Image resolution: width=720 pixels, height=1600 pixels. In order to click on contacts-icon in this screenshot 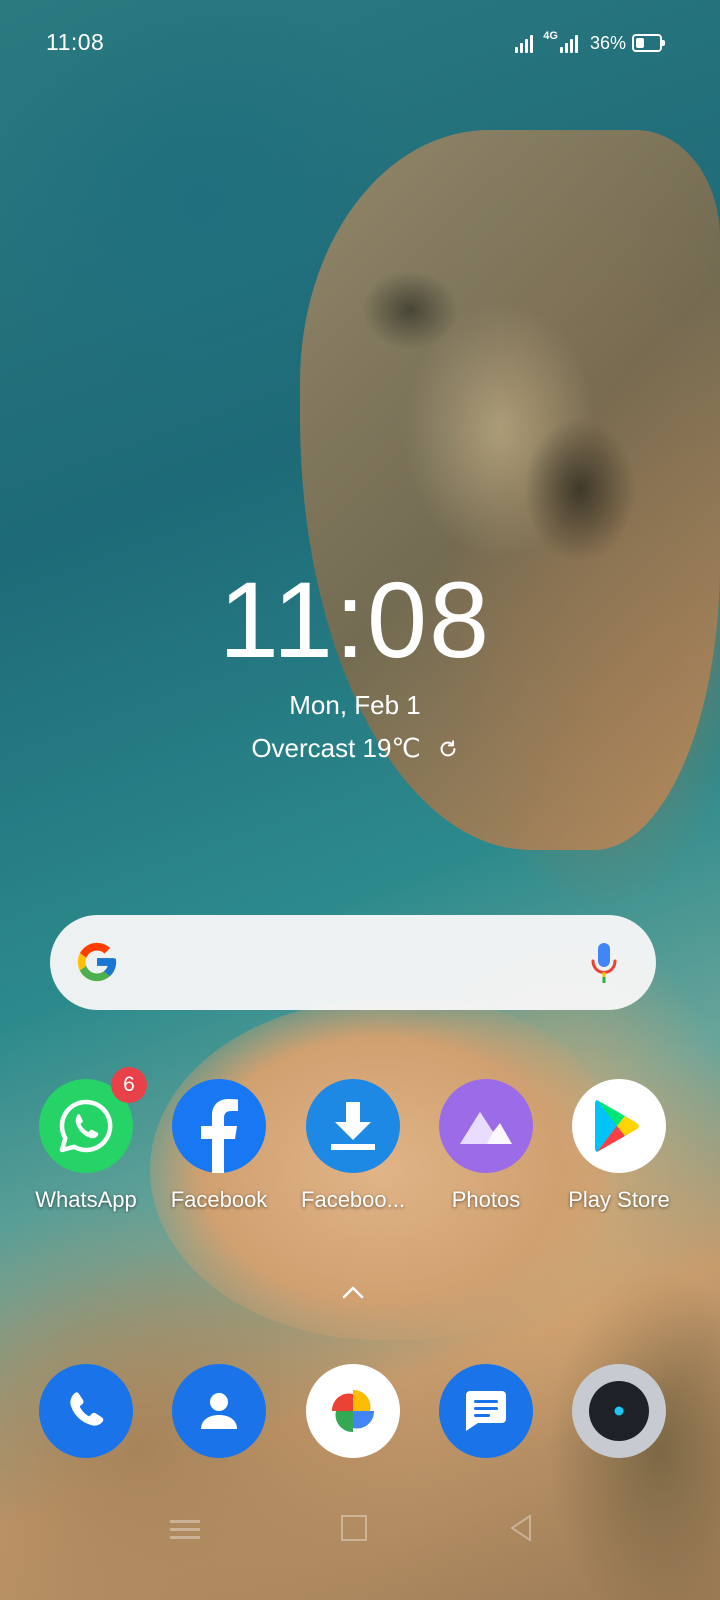, I will do `click(219, 1411)`.